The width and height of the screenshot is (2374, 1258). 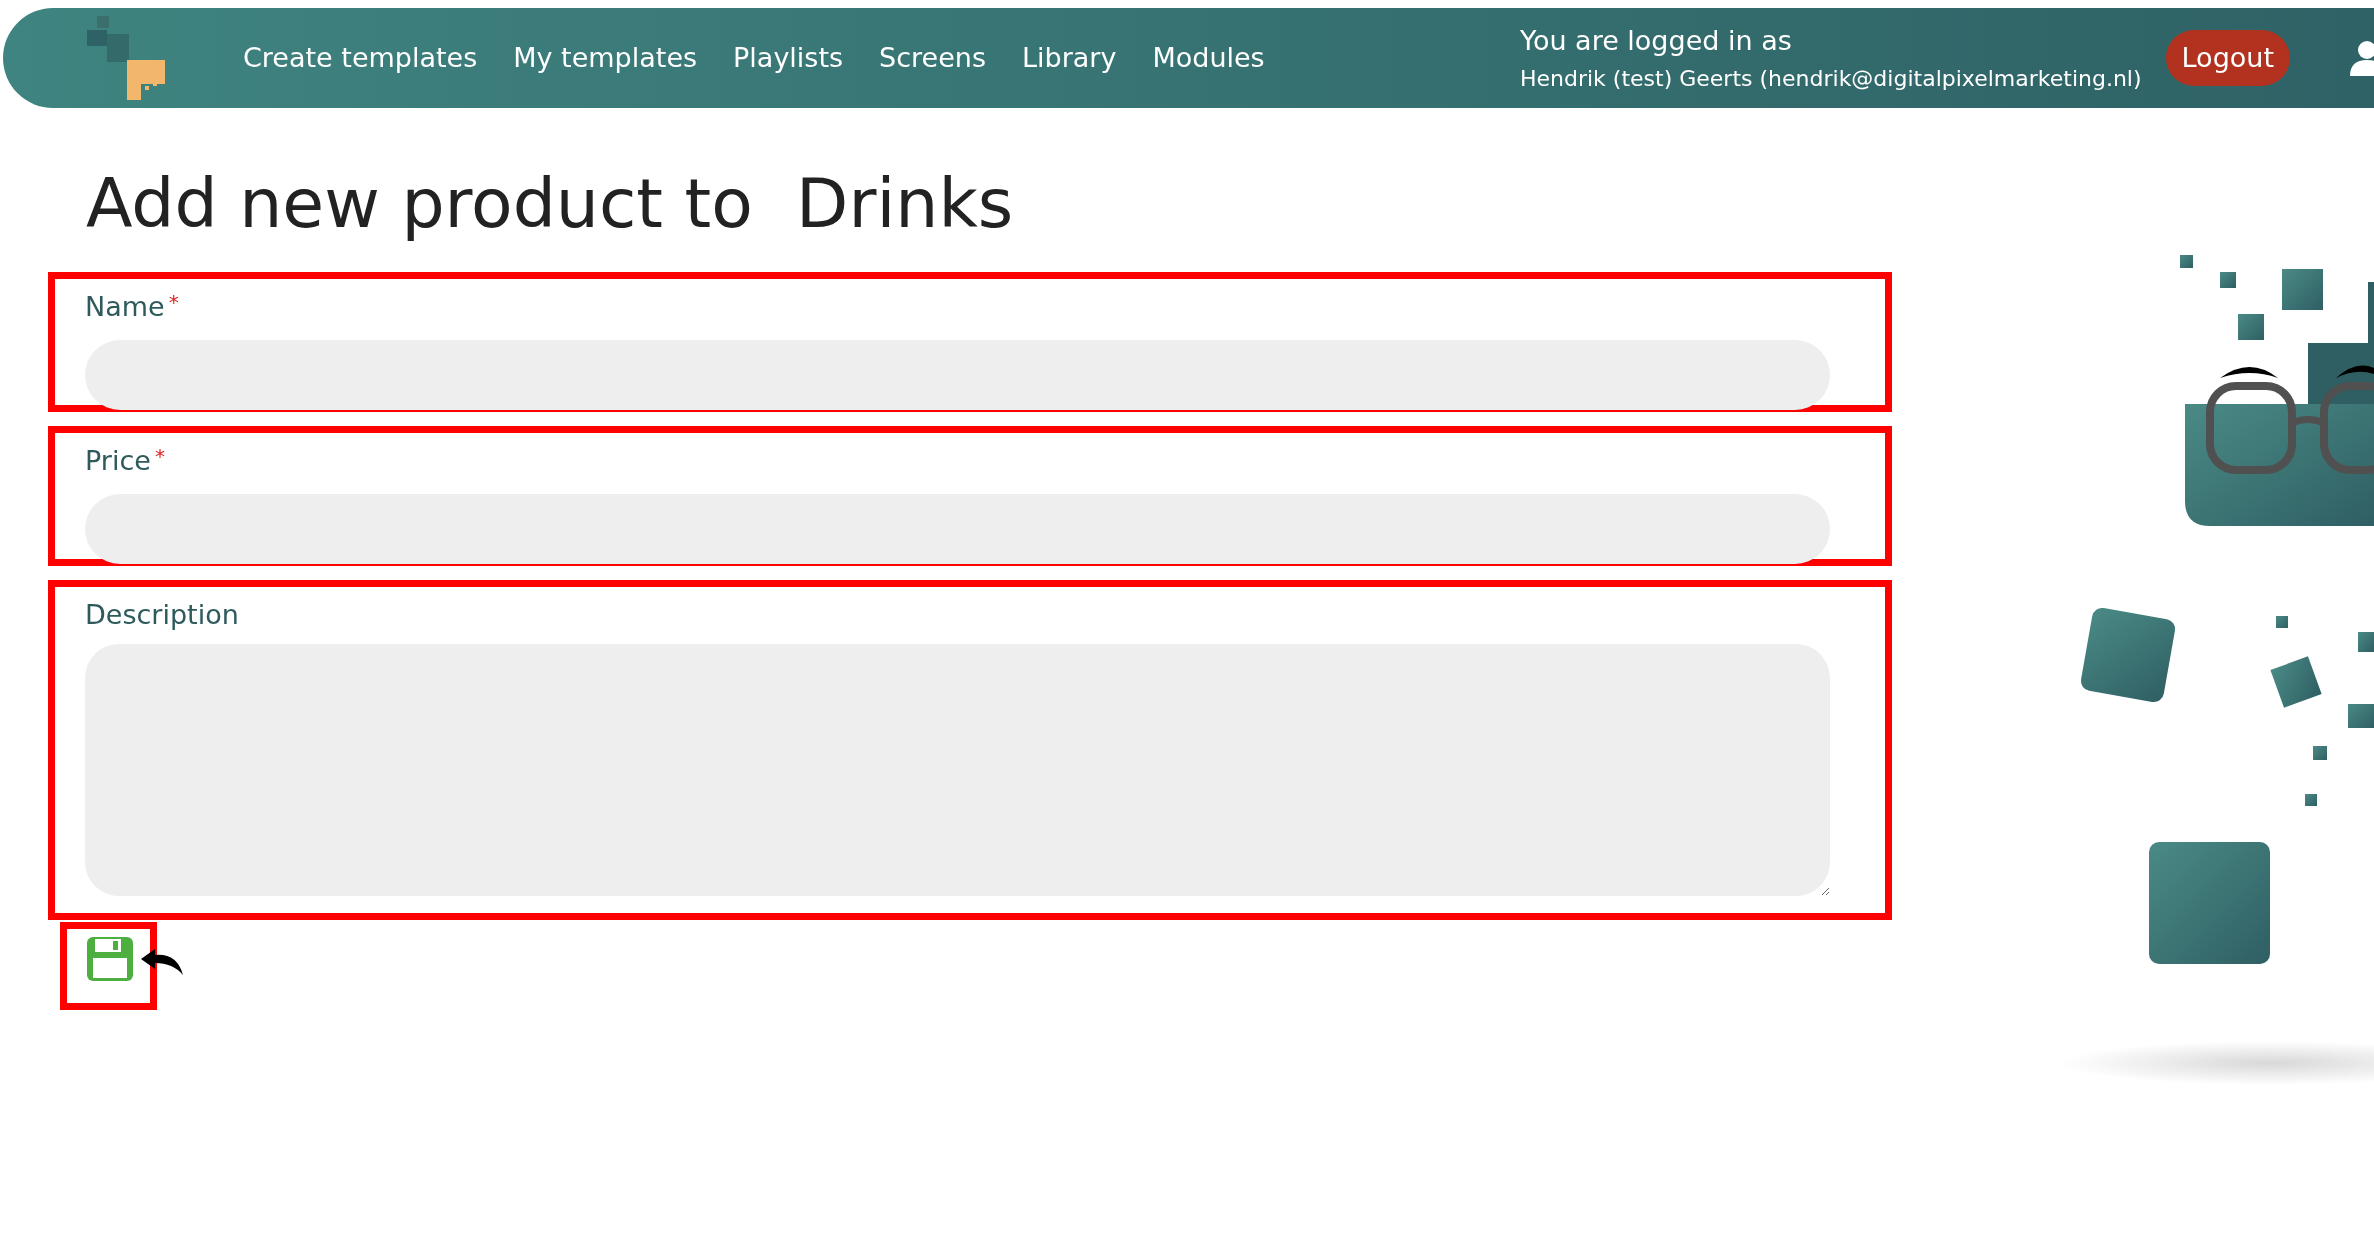 What do you see at coordinates (162, 615) in the screenshot?
I see `field-label: Description` at bounding box center [162, 615].